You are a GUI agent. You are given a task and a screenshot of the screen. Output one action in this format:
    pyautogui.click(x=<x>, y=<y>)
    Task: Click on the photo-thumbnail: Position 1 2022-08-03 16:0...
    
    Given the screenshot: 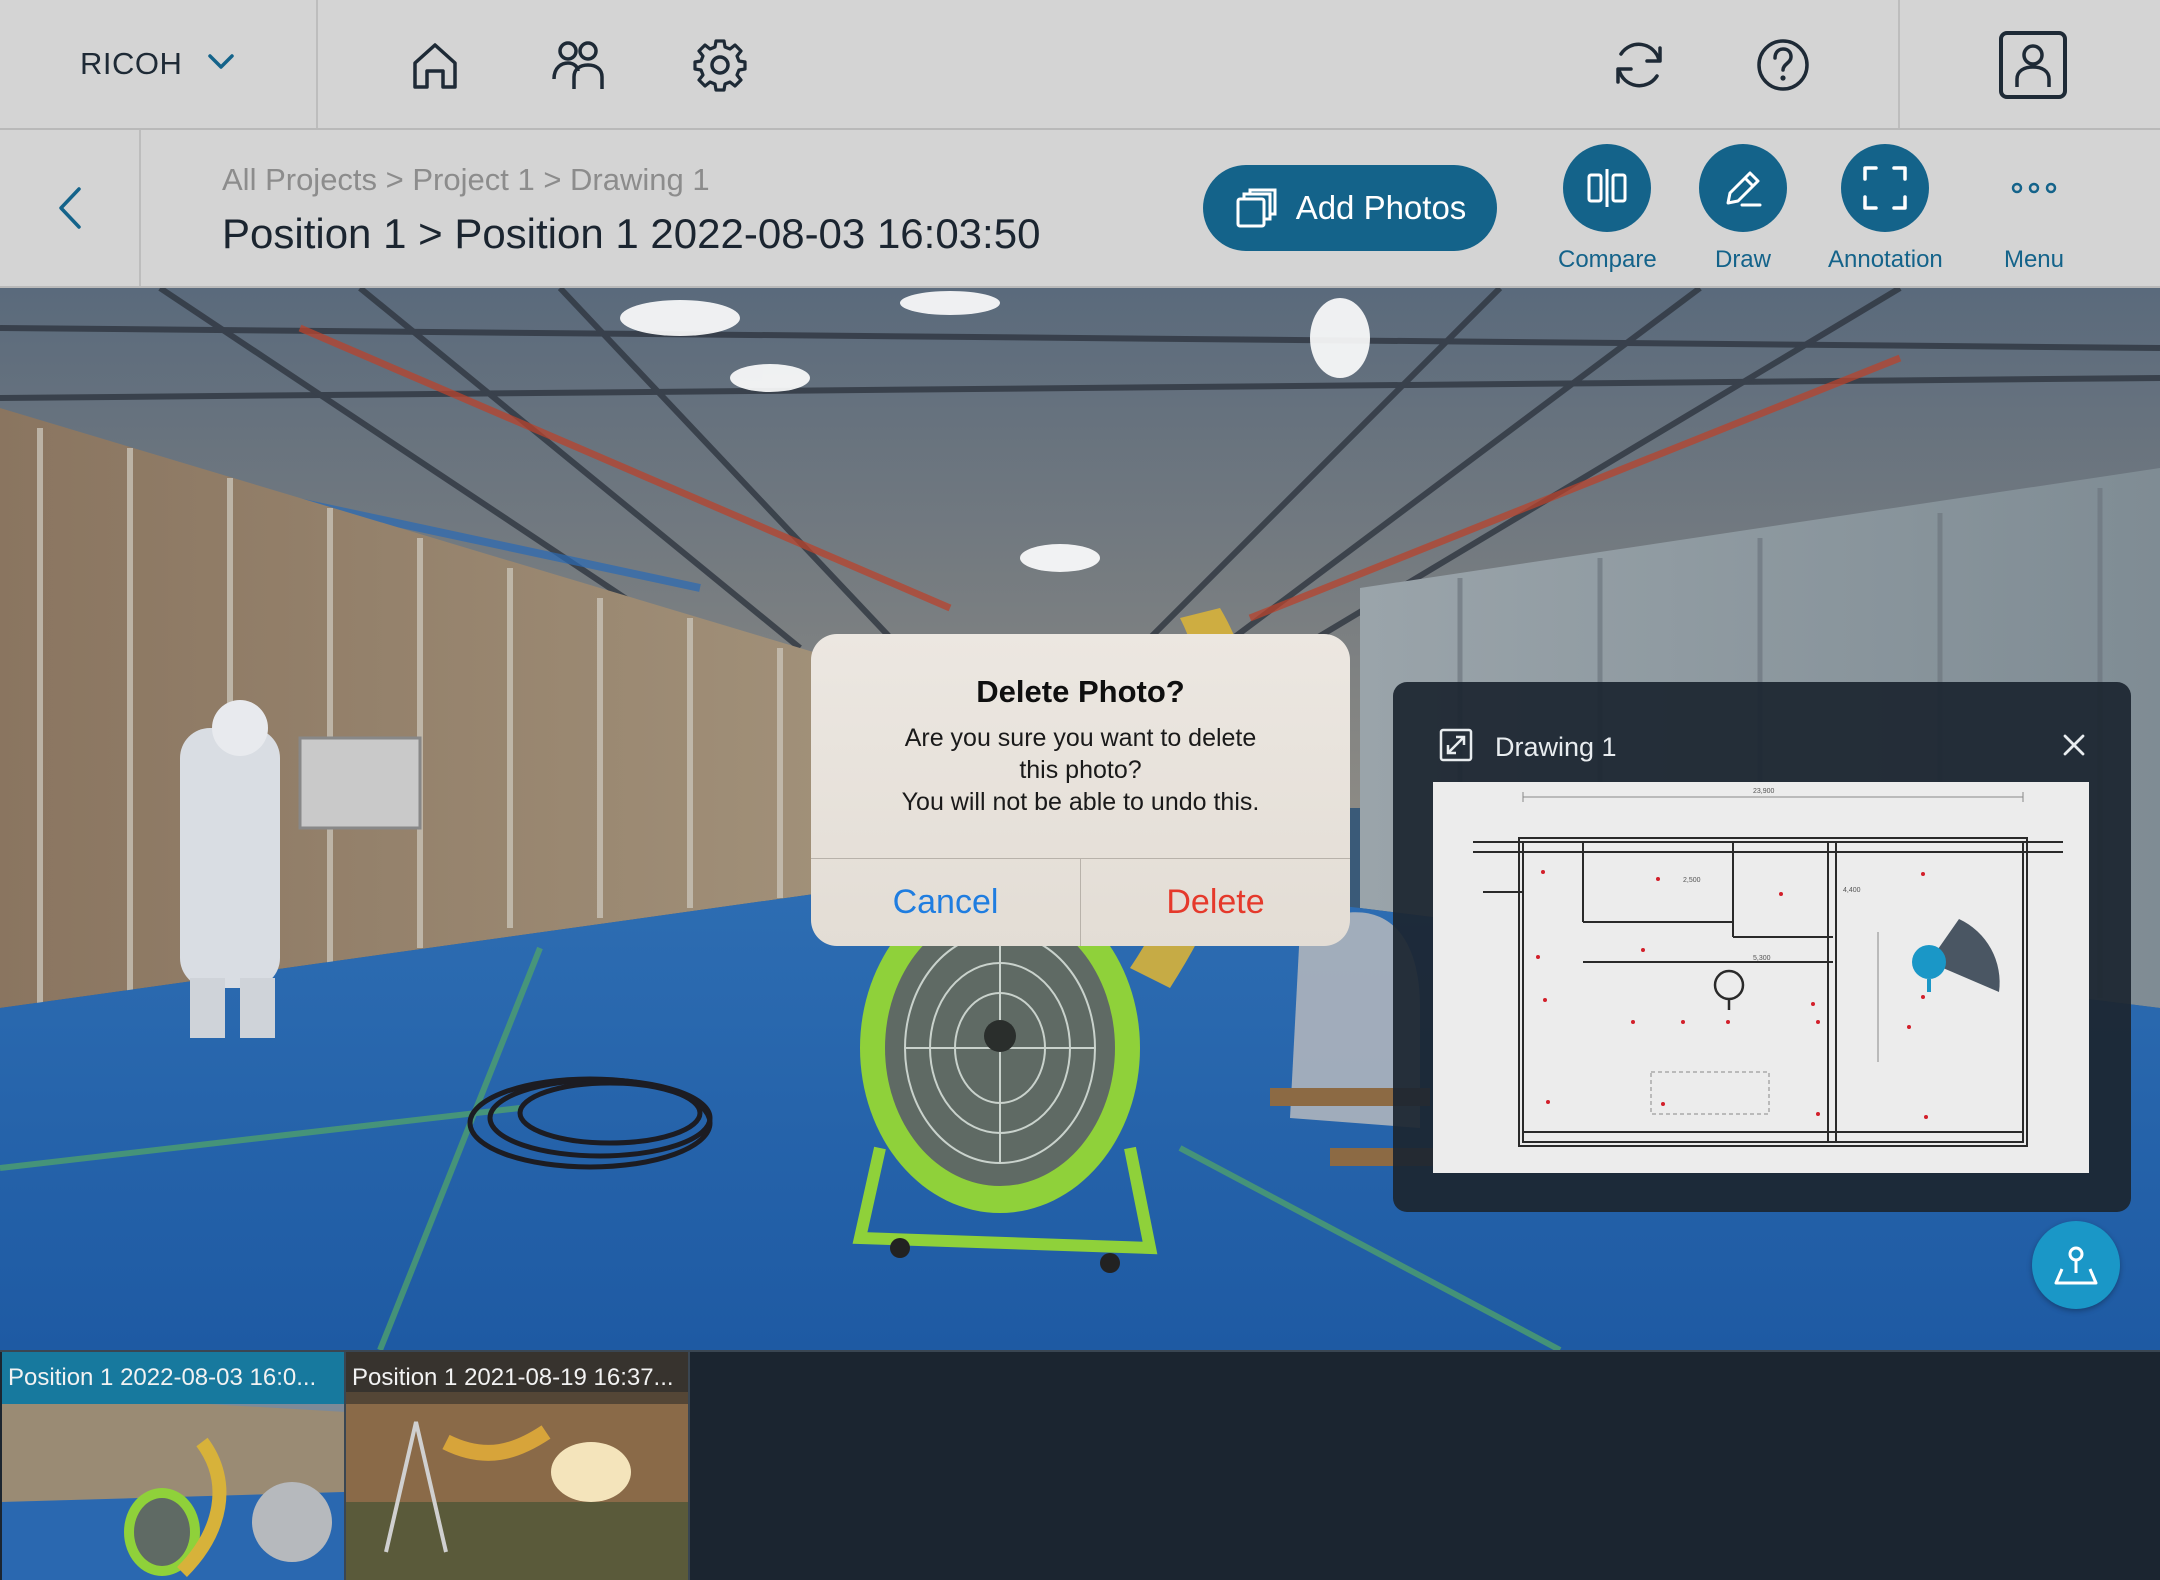 What is the action you would take?
    pyautogui.click(x=174, y=1466)
    